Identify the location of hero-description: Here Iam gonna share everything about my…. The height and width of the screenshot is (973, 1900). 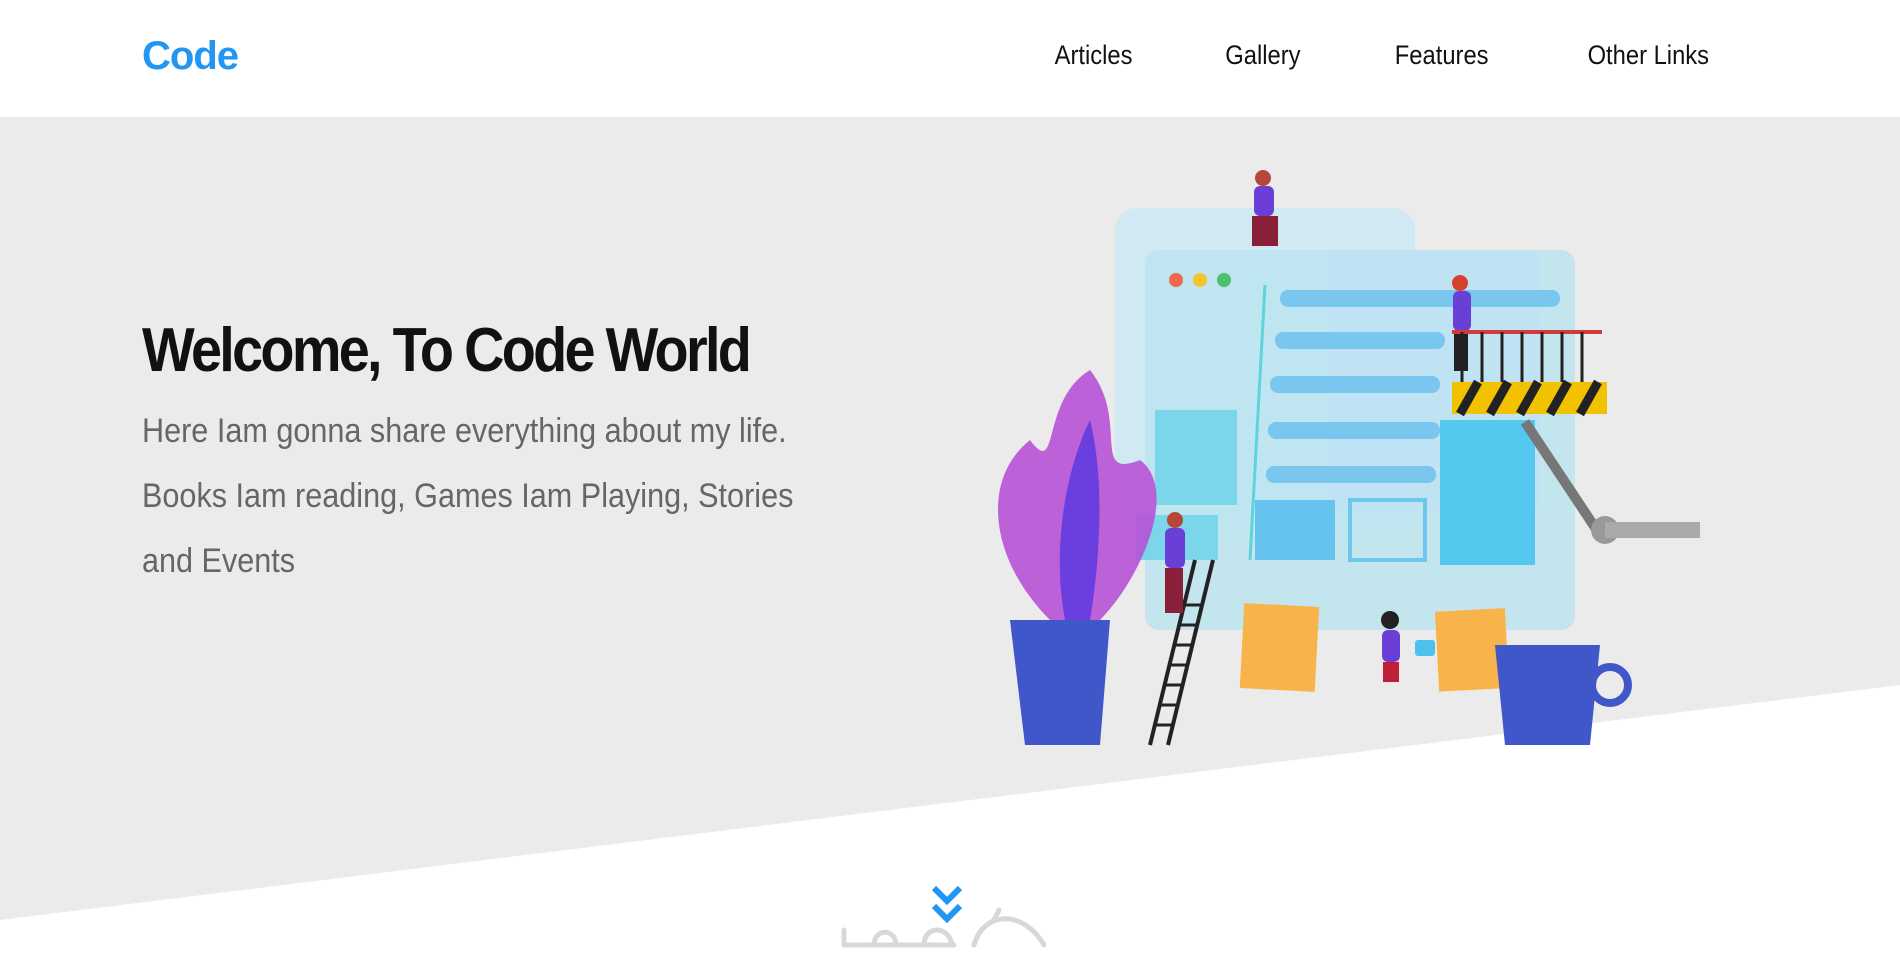
(468, 496).